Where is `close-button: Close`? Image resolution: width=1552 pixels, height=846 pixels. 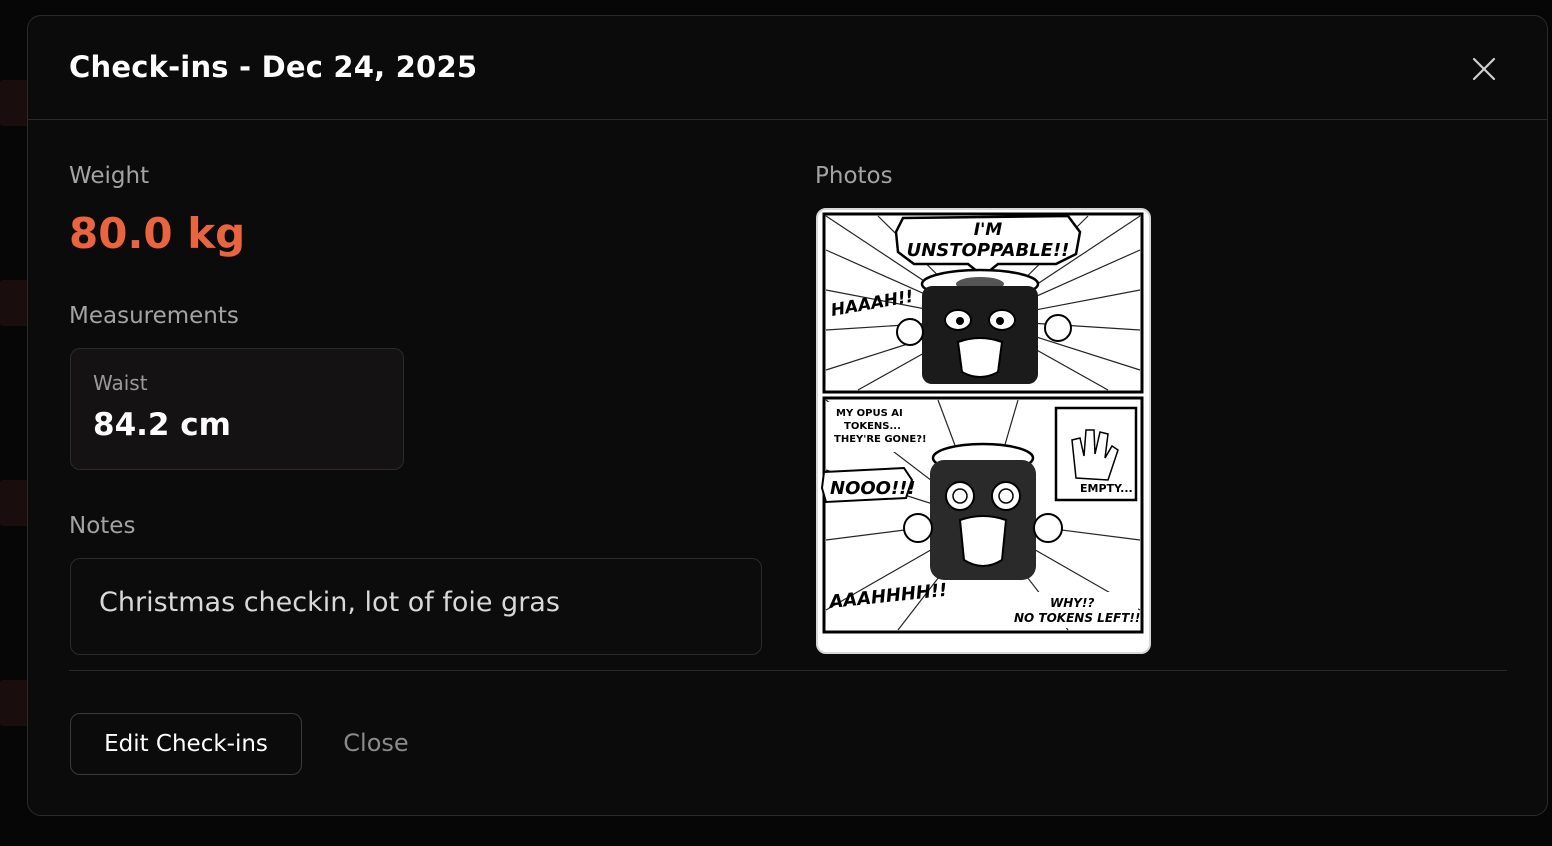
close-button: Close is located at coordinates (376, 744).